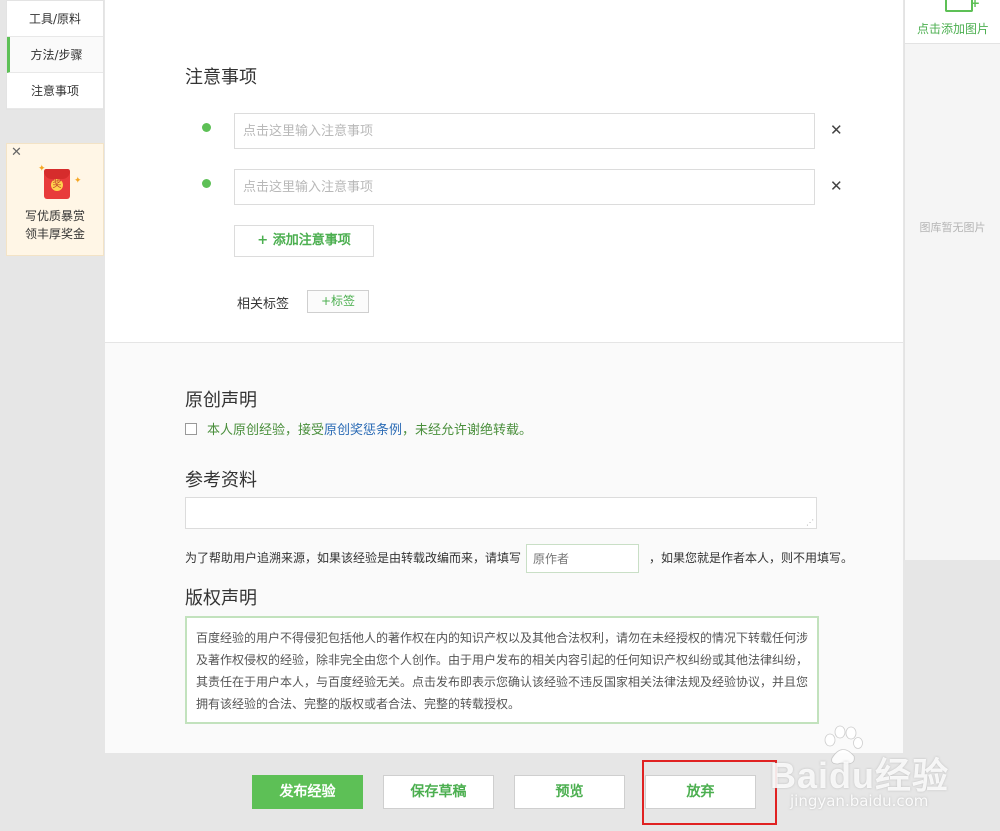  Describe the element at coordinates (363, 428) in the screenshot. I see `reward-rules-link: 原创奖惩条例` at that location.